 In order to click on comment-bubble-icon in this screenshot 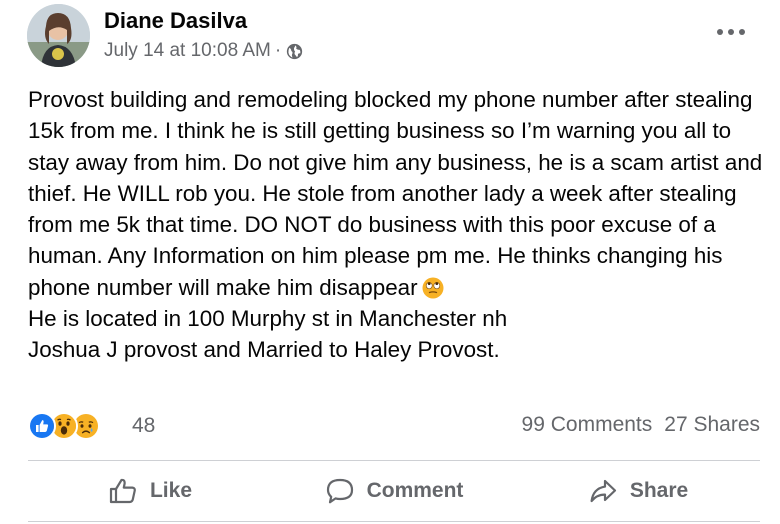, I will do `click(339, 491)`.